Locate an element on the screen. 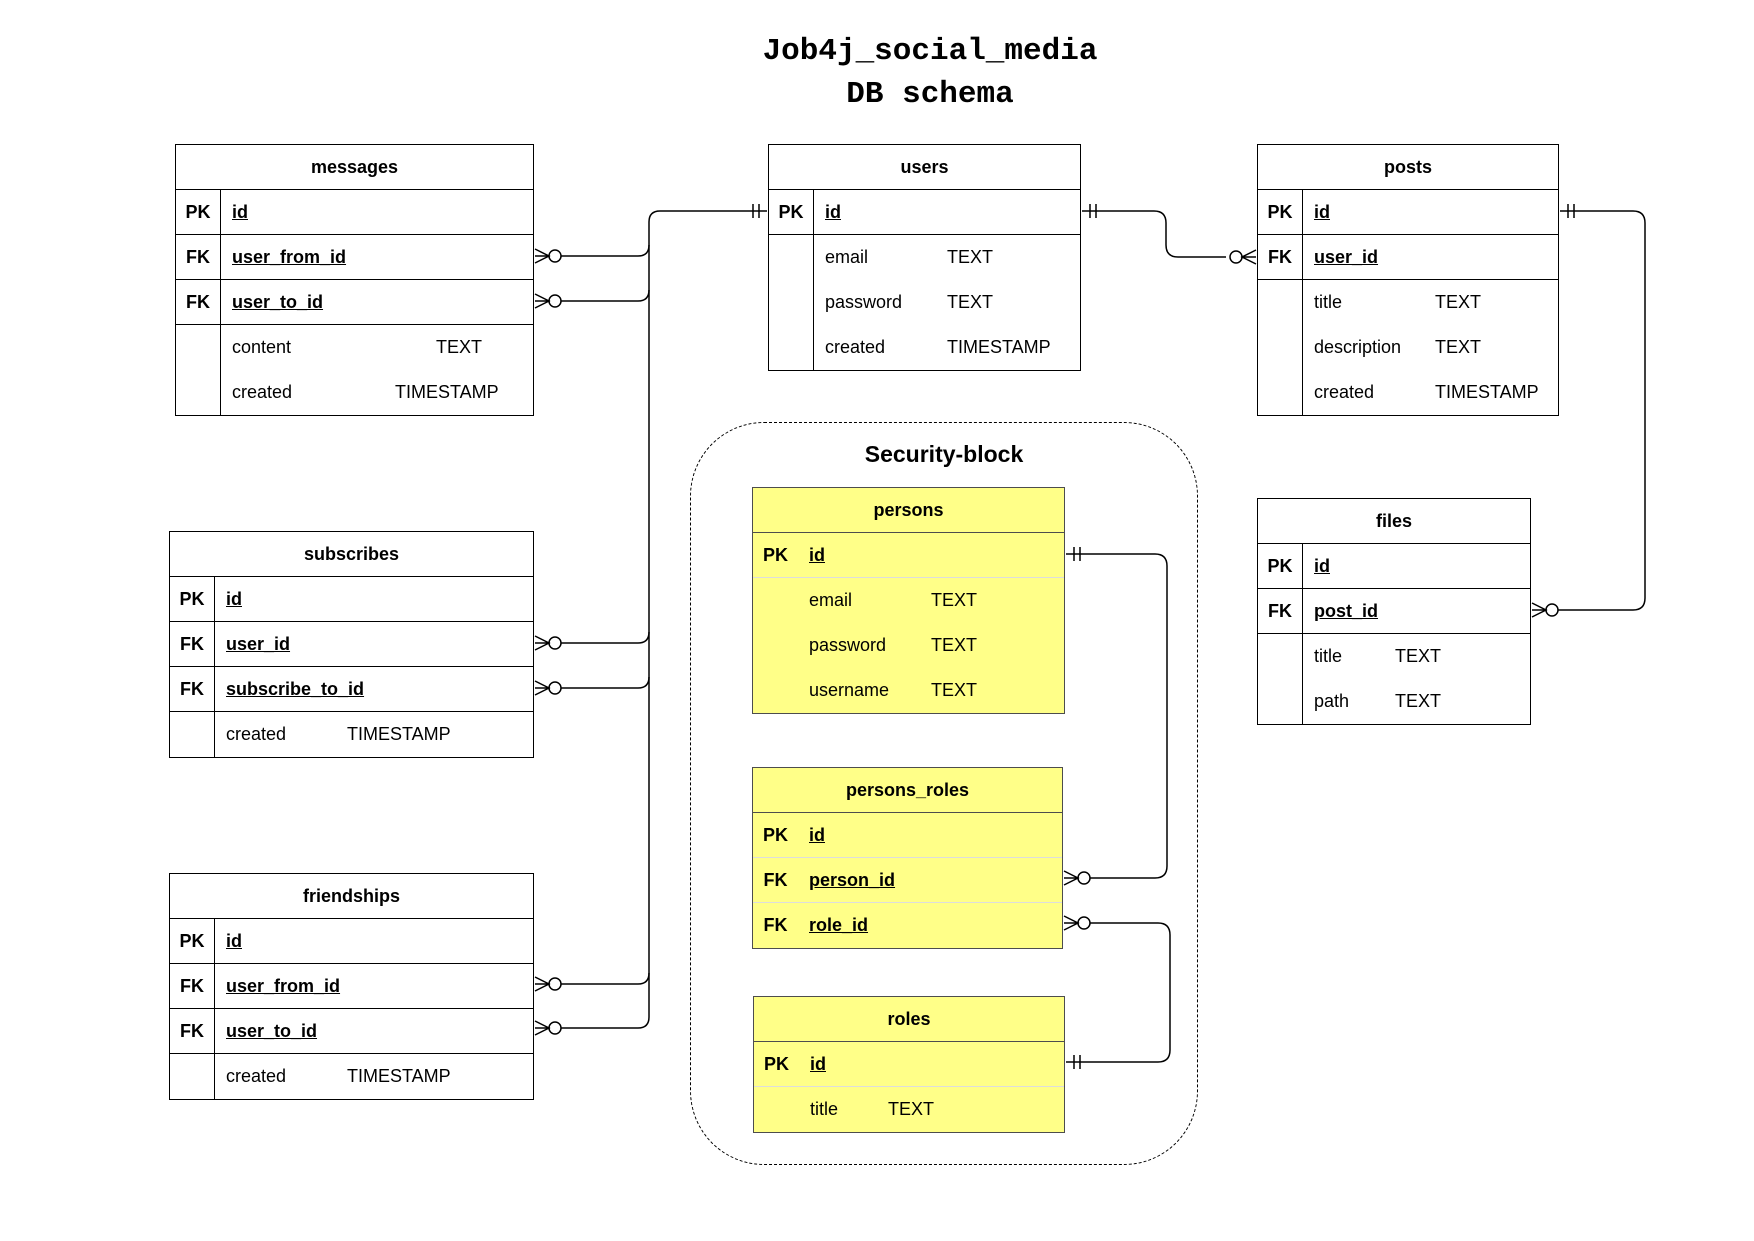 This screenshot has height=1241, width=1754. table-row: FK user_to_id is located at coordinates (354, 302).